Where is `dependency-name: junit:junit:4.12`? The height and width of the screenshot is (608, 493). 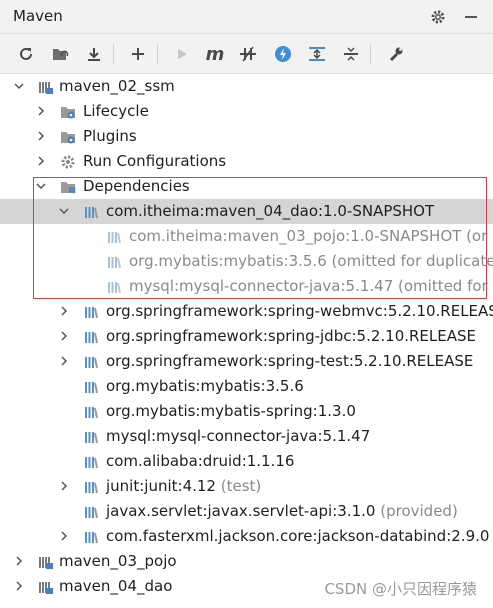 dependency-name: junit:junit:4.12 is located at coordinates (161, 486).